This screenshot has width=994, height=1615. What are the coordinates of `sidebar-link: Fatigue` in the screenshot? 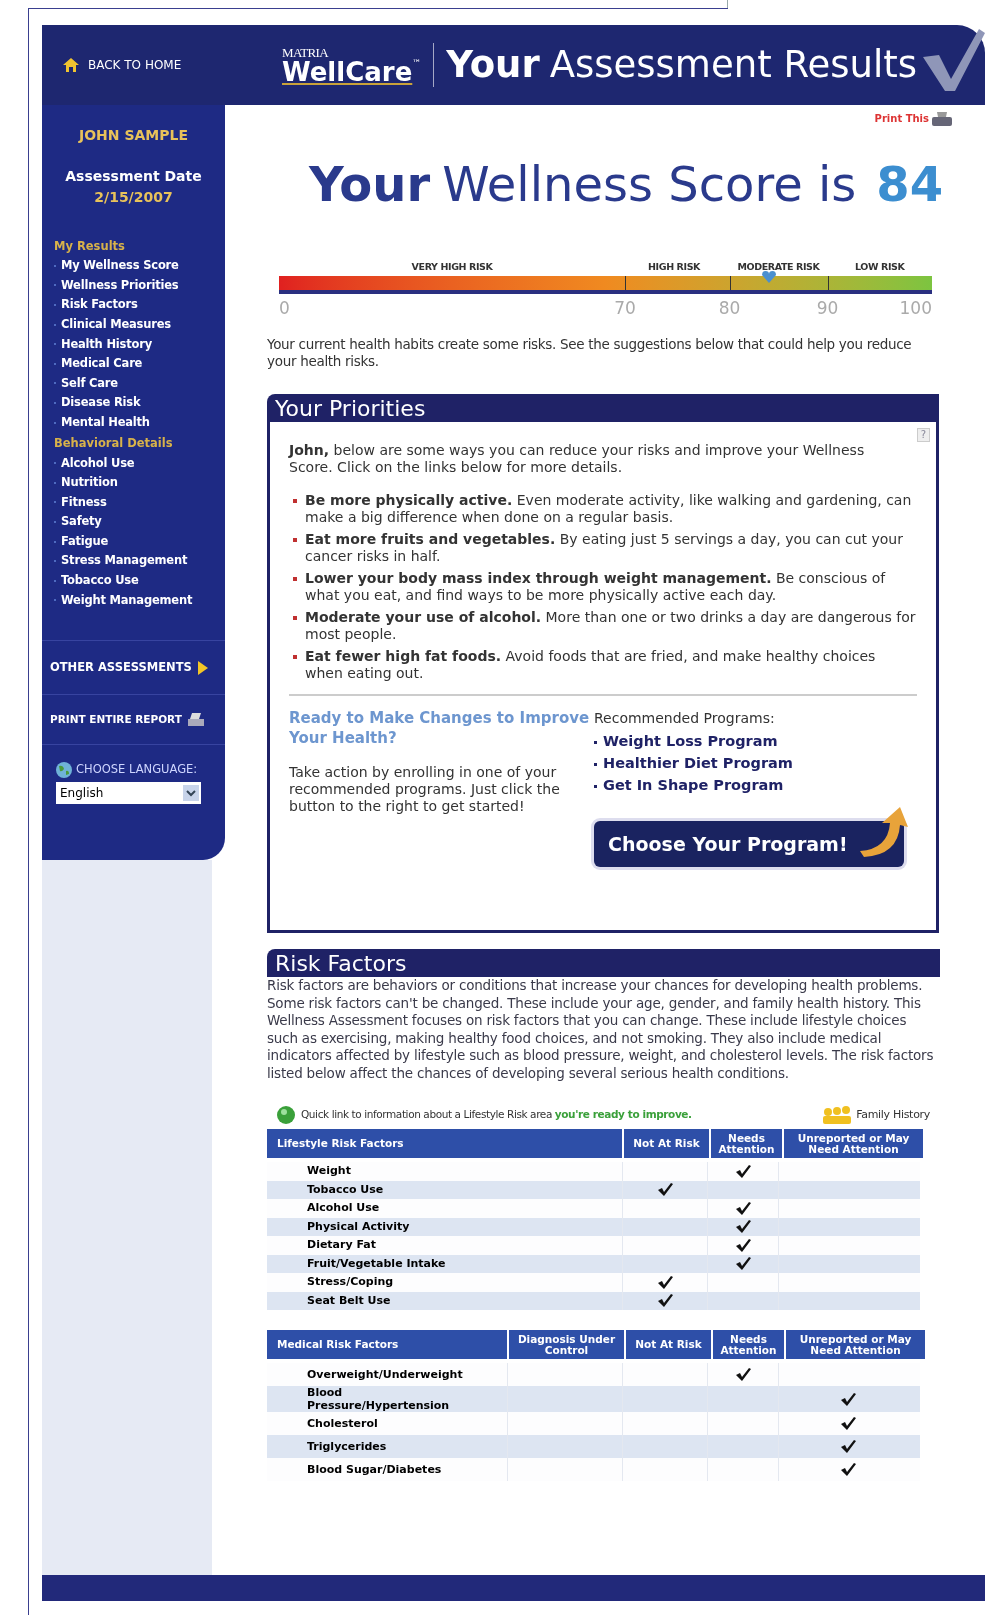 It's located at (85, 541).